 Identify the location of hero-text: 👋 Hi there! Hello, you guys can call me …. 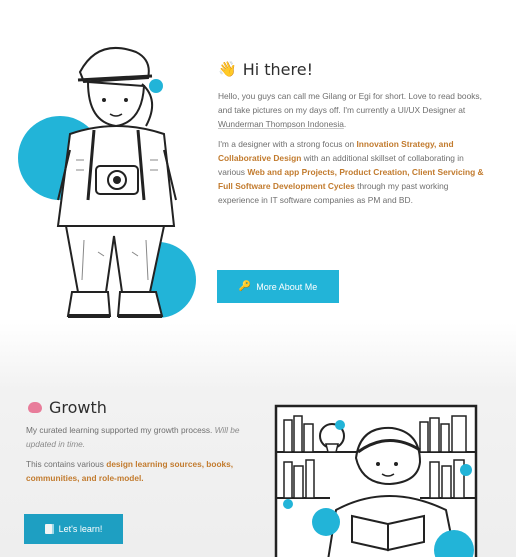
(354, 136).